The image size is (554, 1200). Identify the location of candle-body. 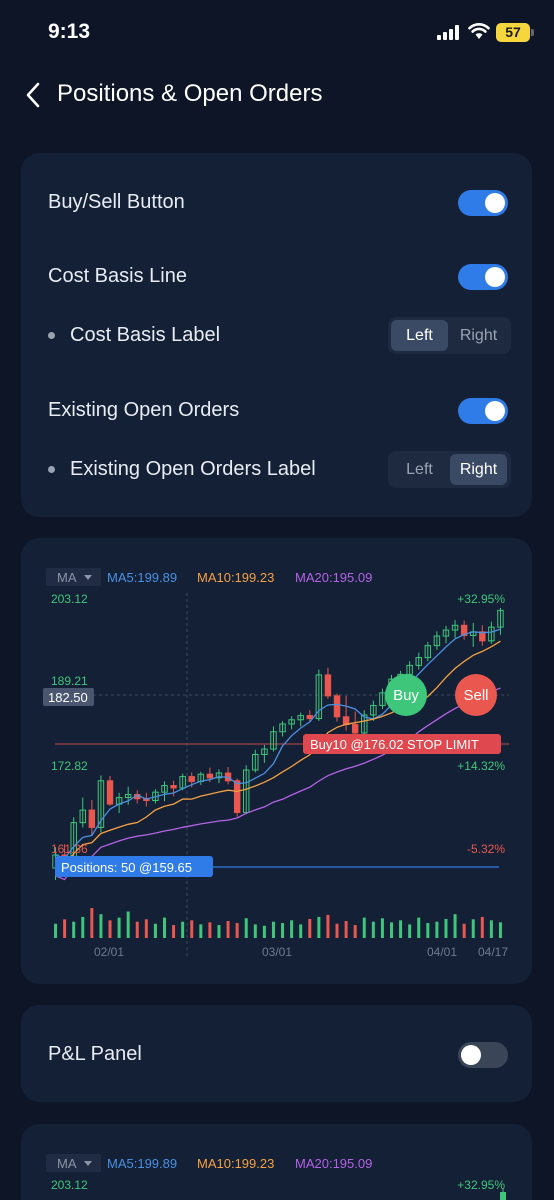
(503, 1196).